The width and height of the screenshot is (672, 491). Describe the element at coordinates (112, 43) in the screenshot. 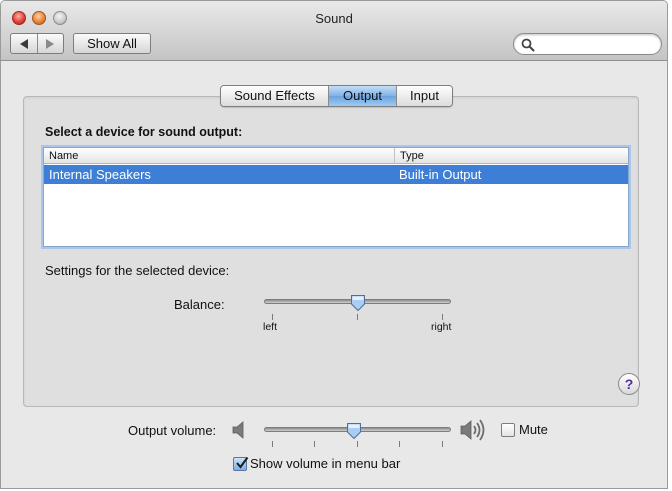

I see `show-all-button: Show All` at that location.